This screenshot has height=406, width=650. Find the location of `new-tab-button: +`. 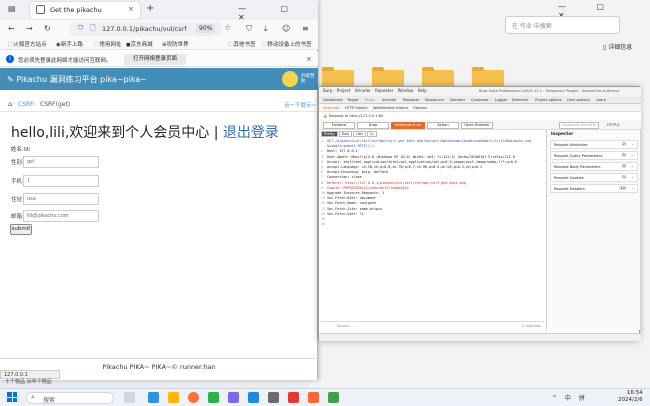

new-tab-button: + is located at coordinates (150, 8).